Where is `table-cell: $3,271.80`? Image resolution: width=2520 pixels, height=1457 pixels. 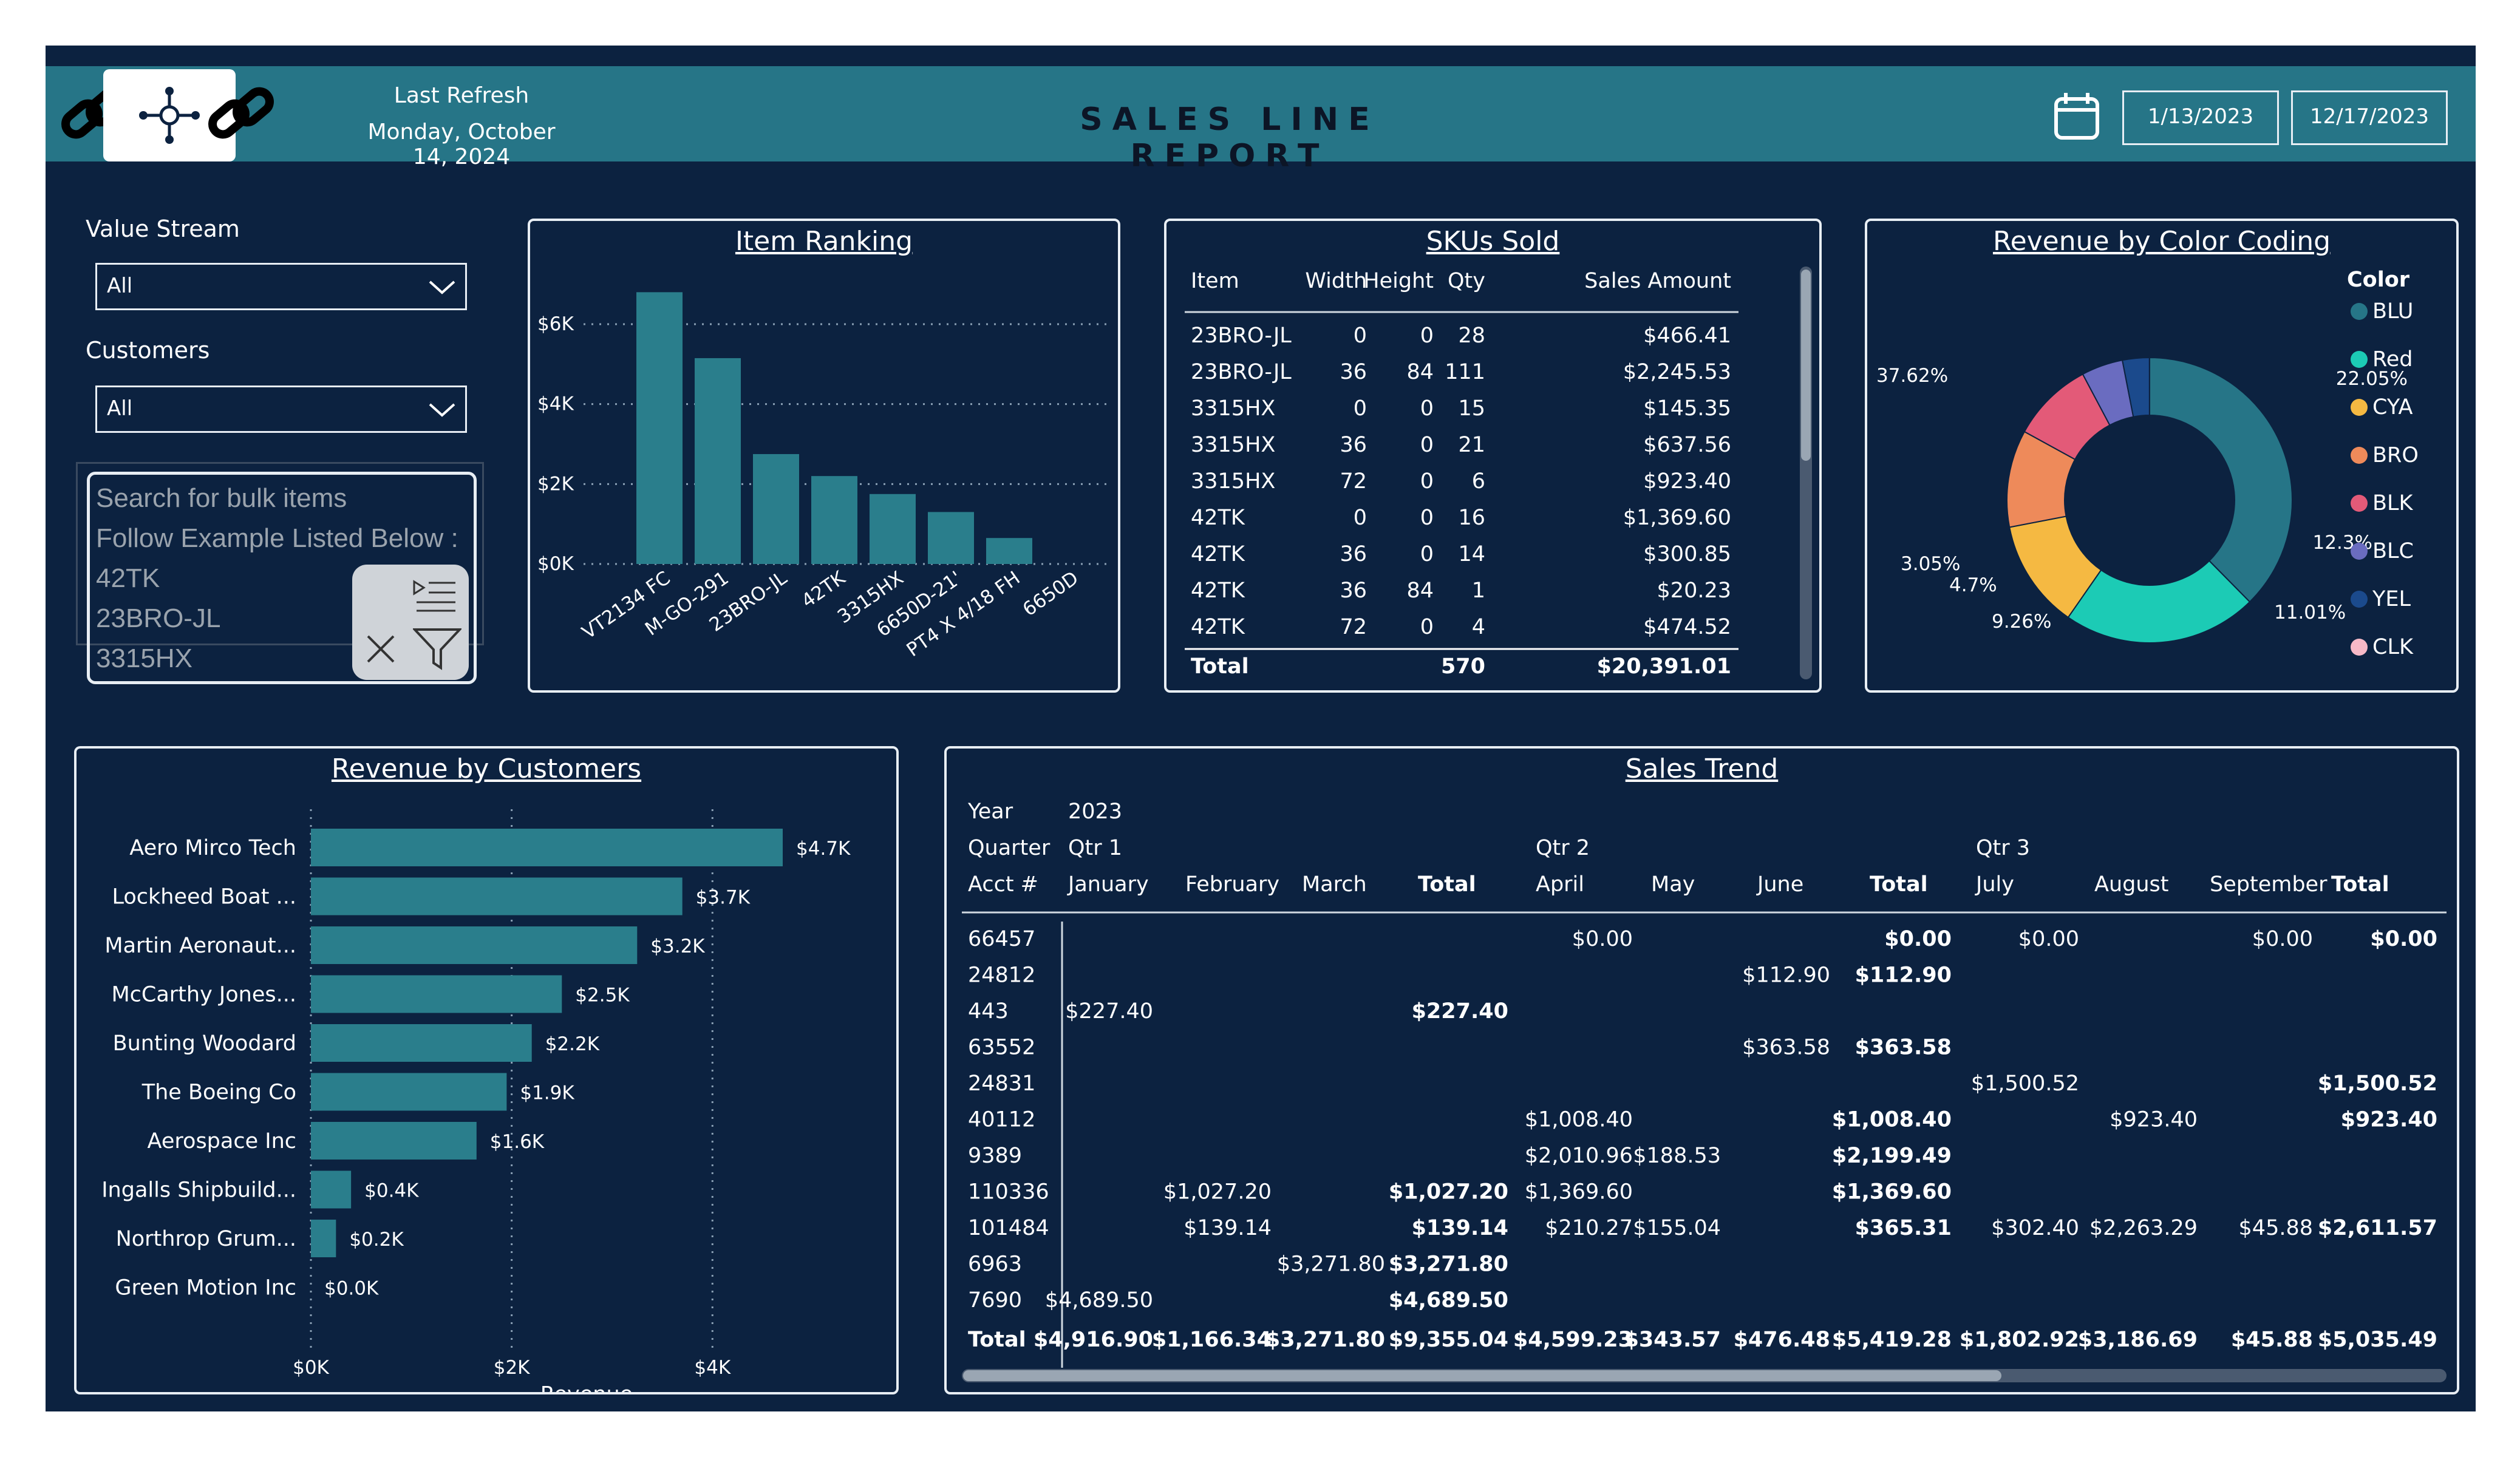 table-cell: $3,271.80 is located at coordinates (1448, 1264).